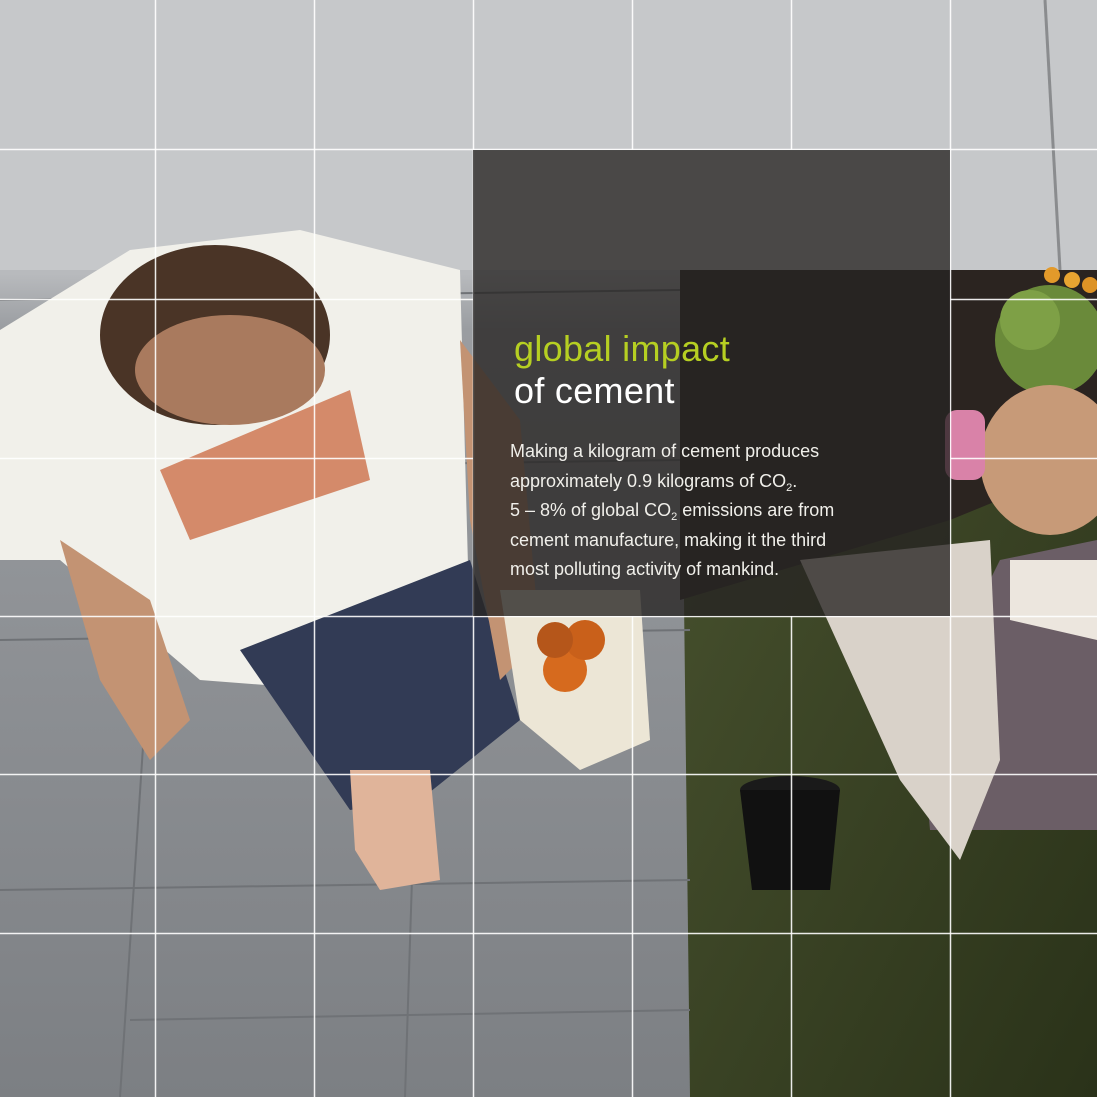 The width and height of the screenshot is (1097, 1097). Describe the element at coordinates (654, 482) in the screenshot. I see `body-line-2: approximately 0.9 kilograms of CO2.` at that location.